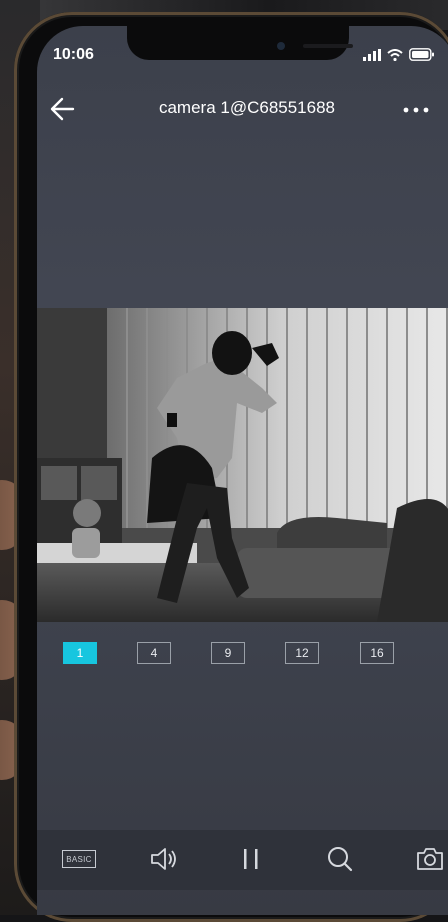  Describe the element at coordinates (372, 57) in the screenshot. I see `signal-icon` at that location.